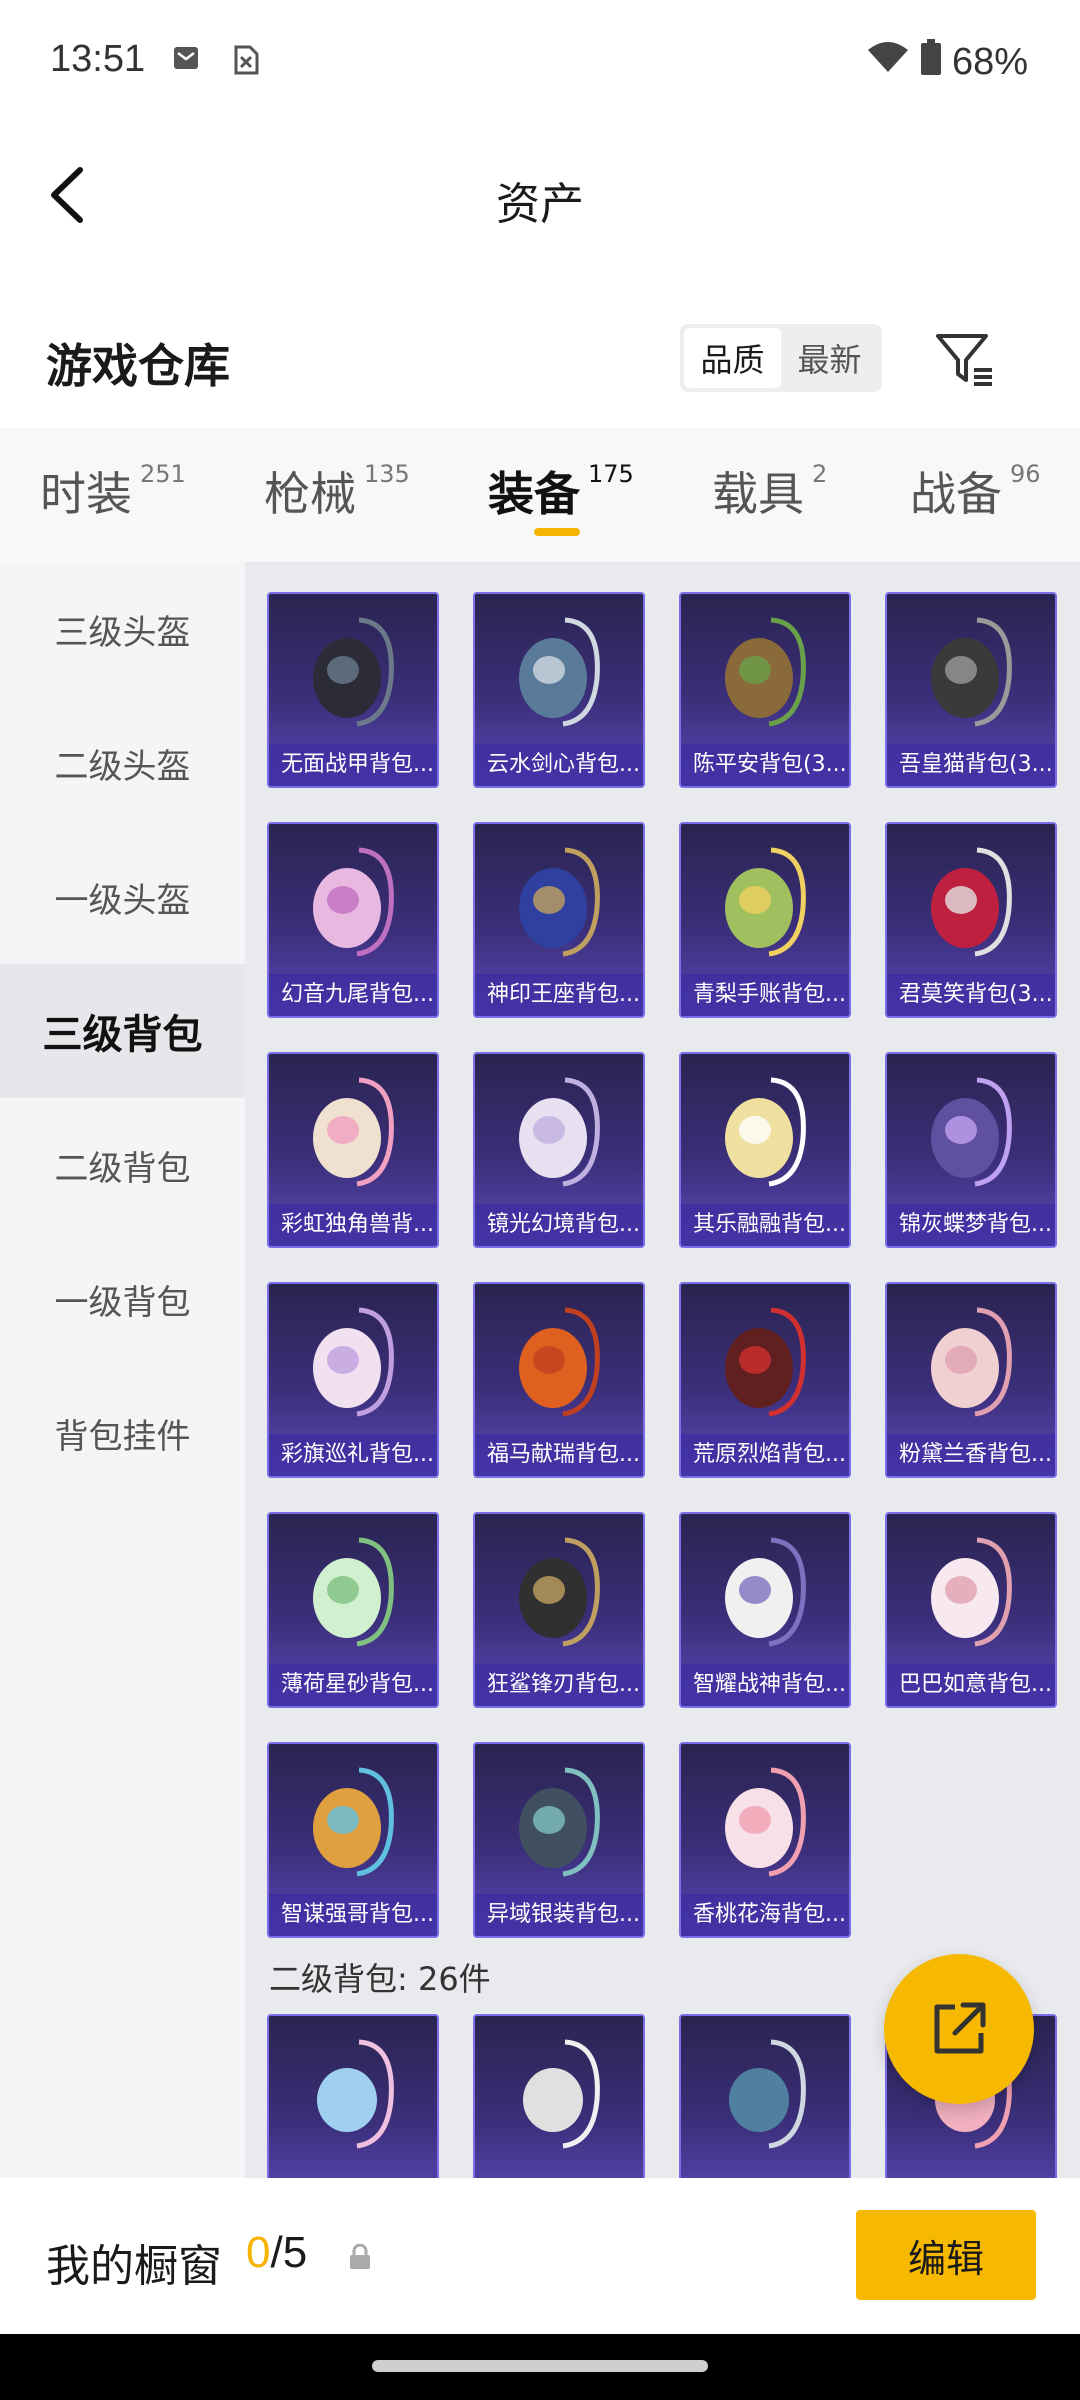 The width and height of the screenshot is (1080, 2400). What do you see at coordinates (122, 1165) in the screenshot?
I see `sidebar-item-backpack-lv2: 二级背包` at bounding box center [122, 1165].